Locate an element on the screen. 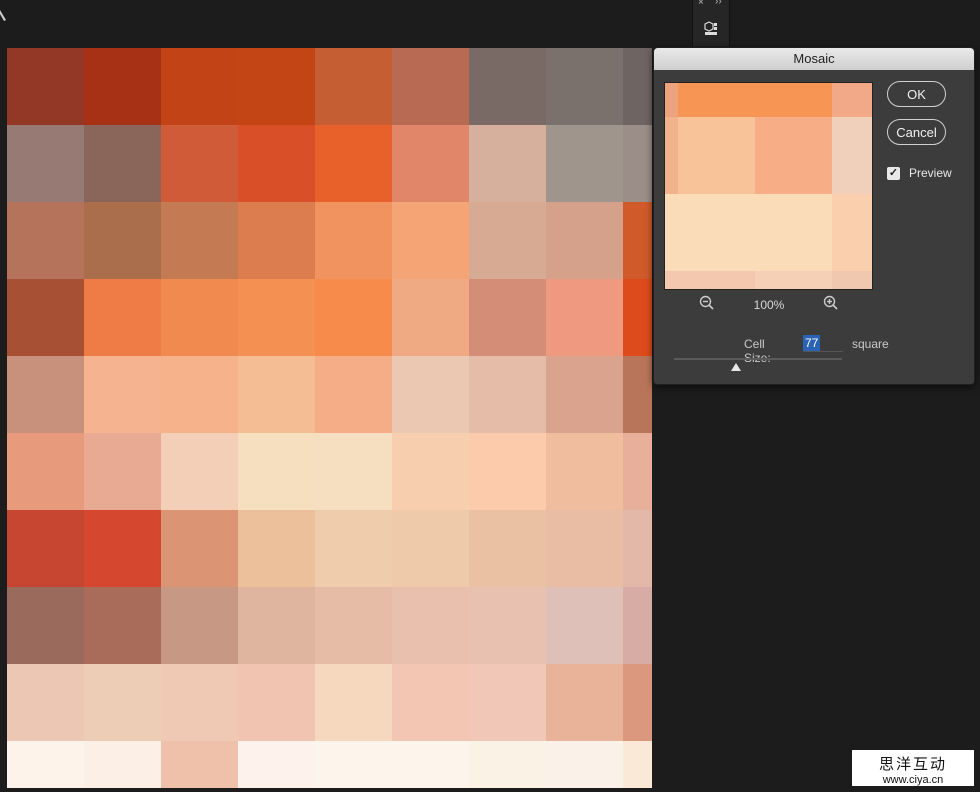 This screenshot has height=792, width=980. expand-icon: ›› is located at coordinates (718, 3).